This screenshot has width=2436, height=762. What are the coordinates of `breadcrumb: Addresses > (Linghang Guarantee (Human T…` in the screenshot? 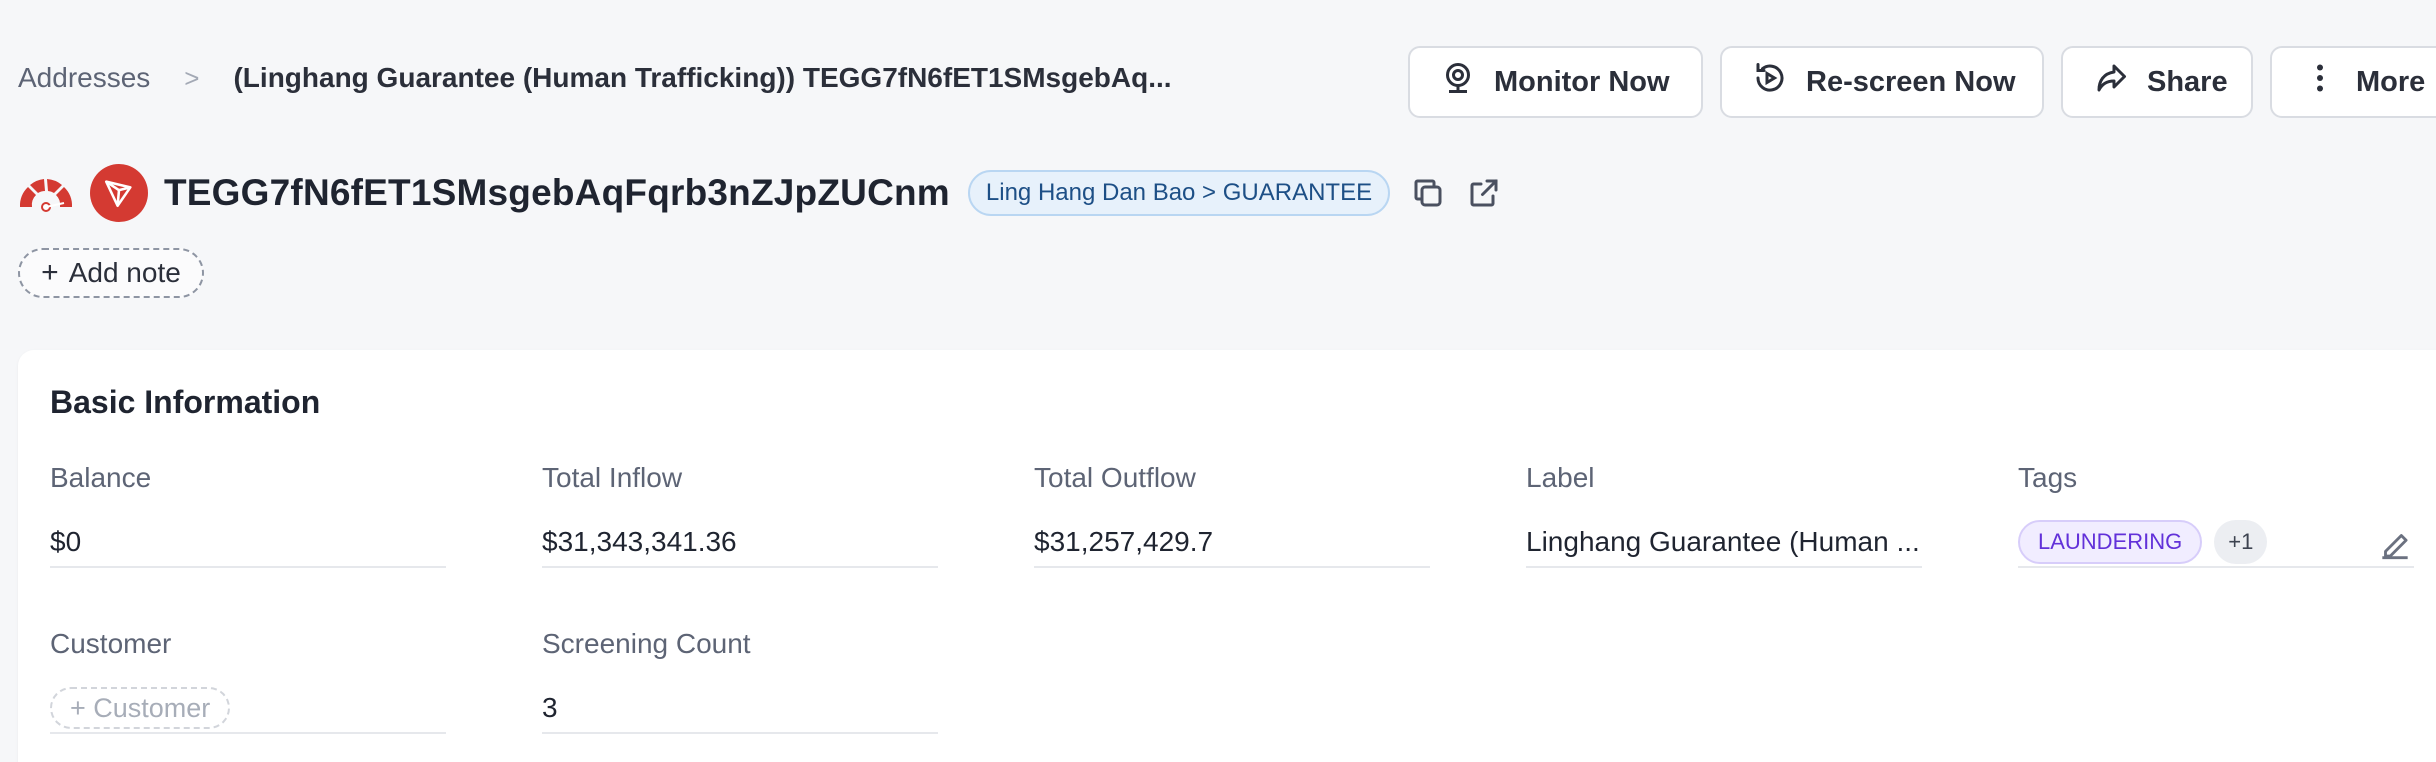 It's located at (595, 78).